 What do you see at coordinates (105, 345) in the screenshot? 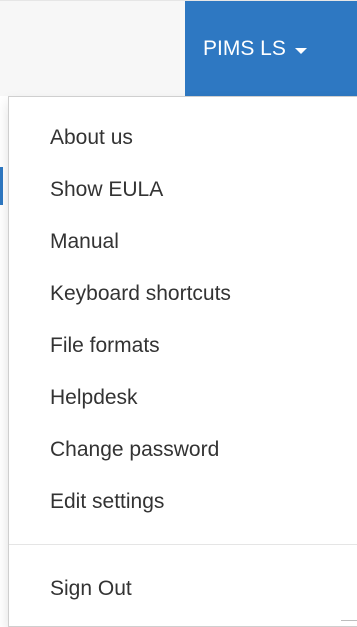
I see `menu-item-label: File formats` at bounding box center [105, 345].